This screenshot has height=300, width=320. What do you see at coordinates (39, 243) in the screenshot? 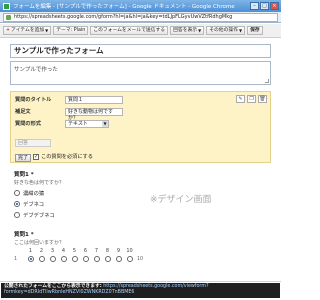
I see `question-2-help: ここは何回いますか？` at bounding box center [39, 243].